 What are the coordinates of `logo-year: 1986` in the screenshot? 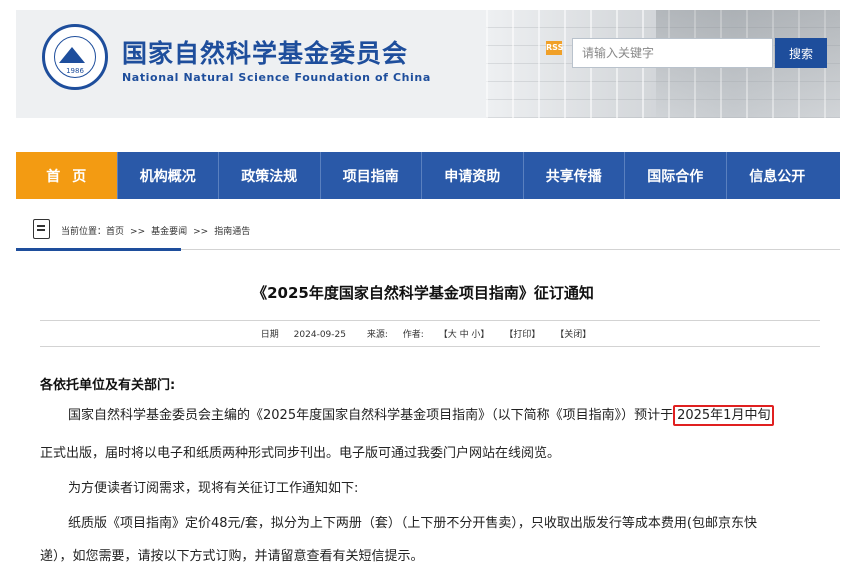 It's located at (75, 71).